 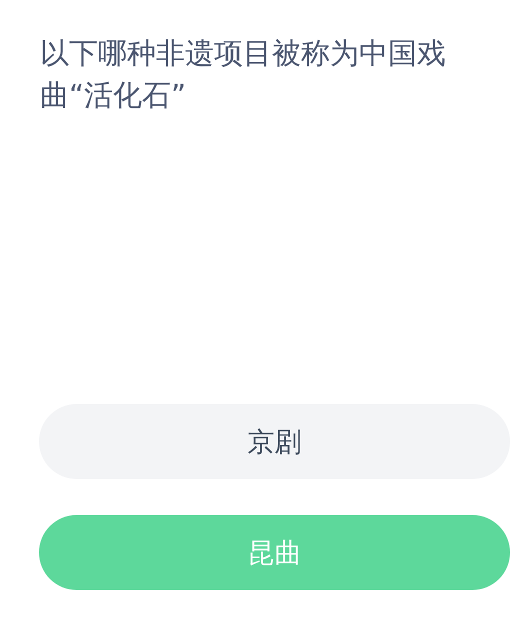 I want to click on answer-option: 京剧, so click(x=274, y=441).